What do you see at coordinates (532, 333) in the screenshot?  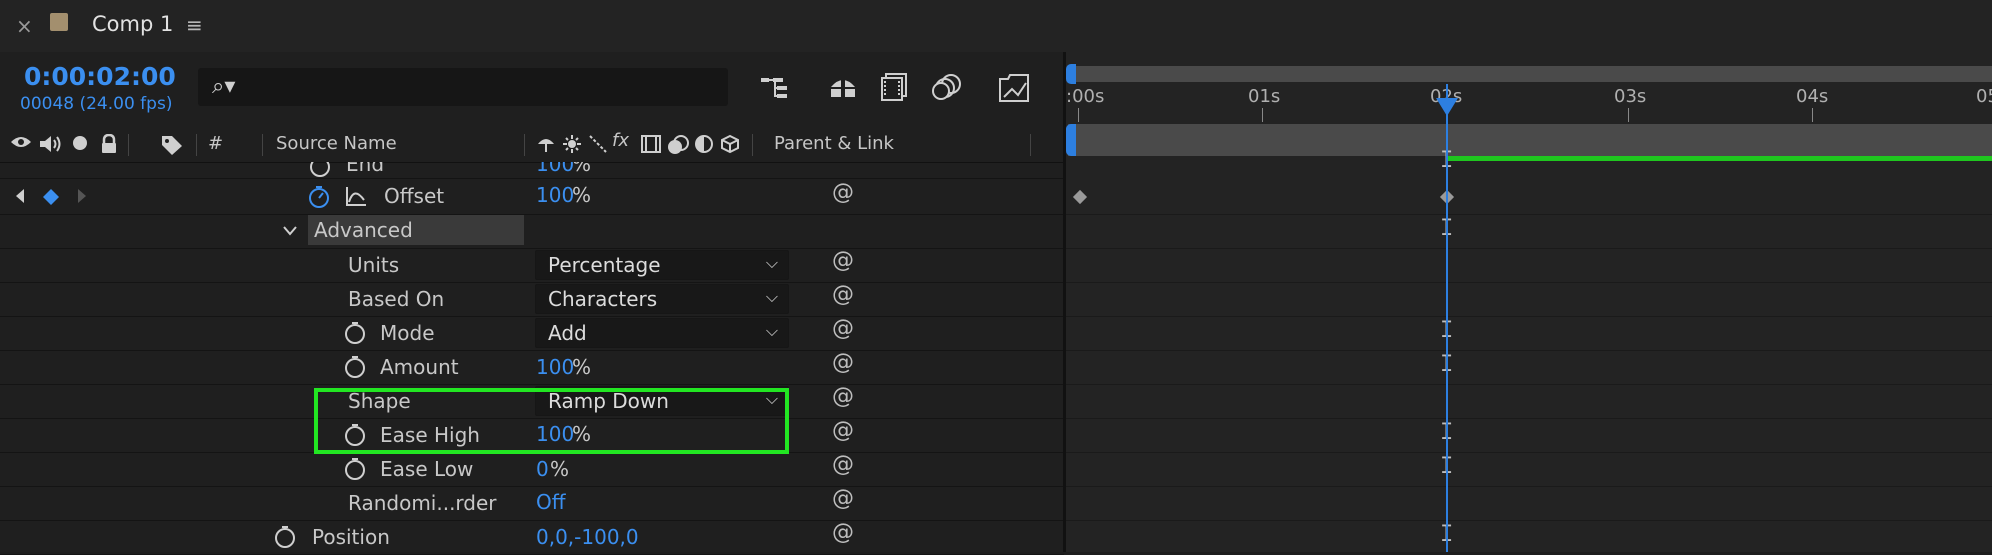 I see `property-row-mode: Mode Add ⌵ @` at bounding box center [532, 333].